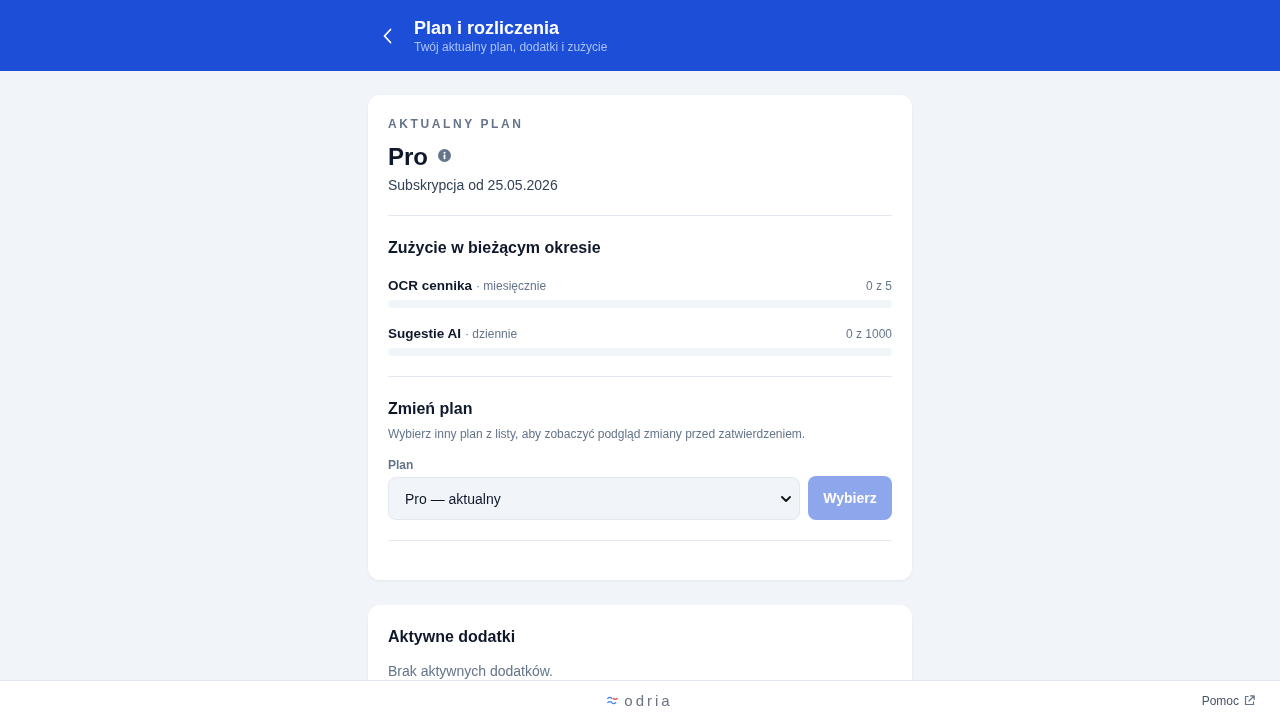 This screenshot has height=720, width=1280. I want to click on section-label: AKTUALNY PLAN, so click(456, 124).